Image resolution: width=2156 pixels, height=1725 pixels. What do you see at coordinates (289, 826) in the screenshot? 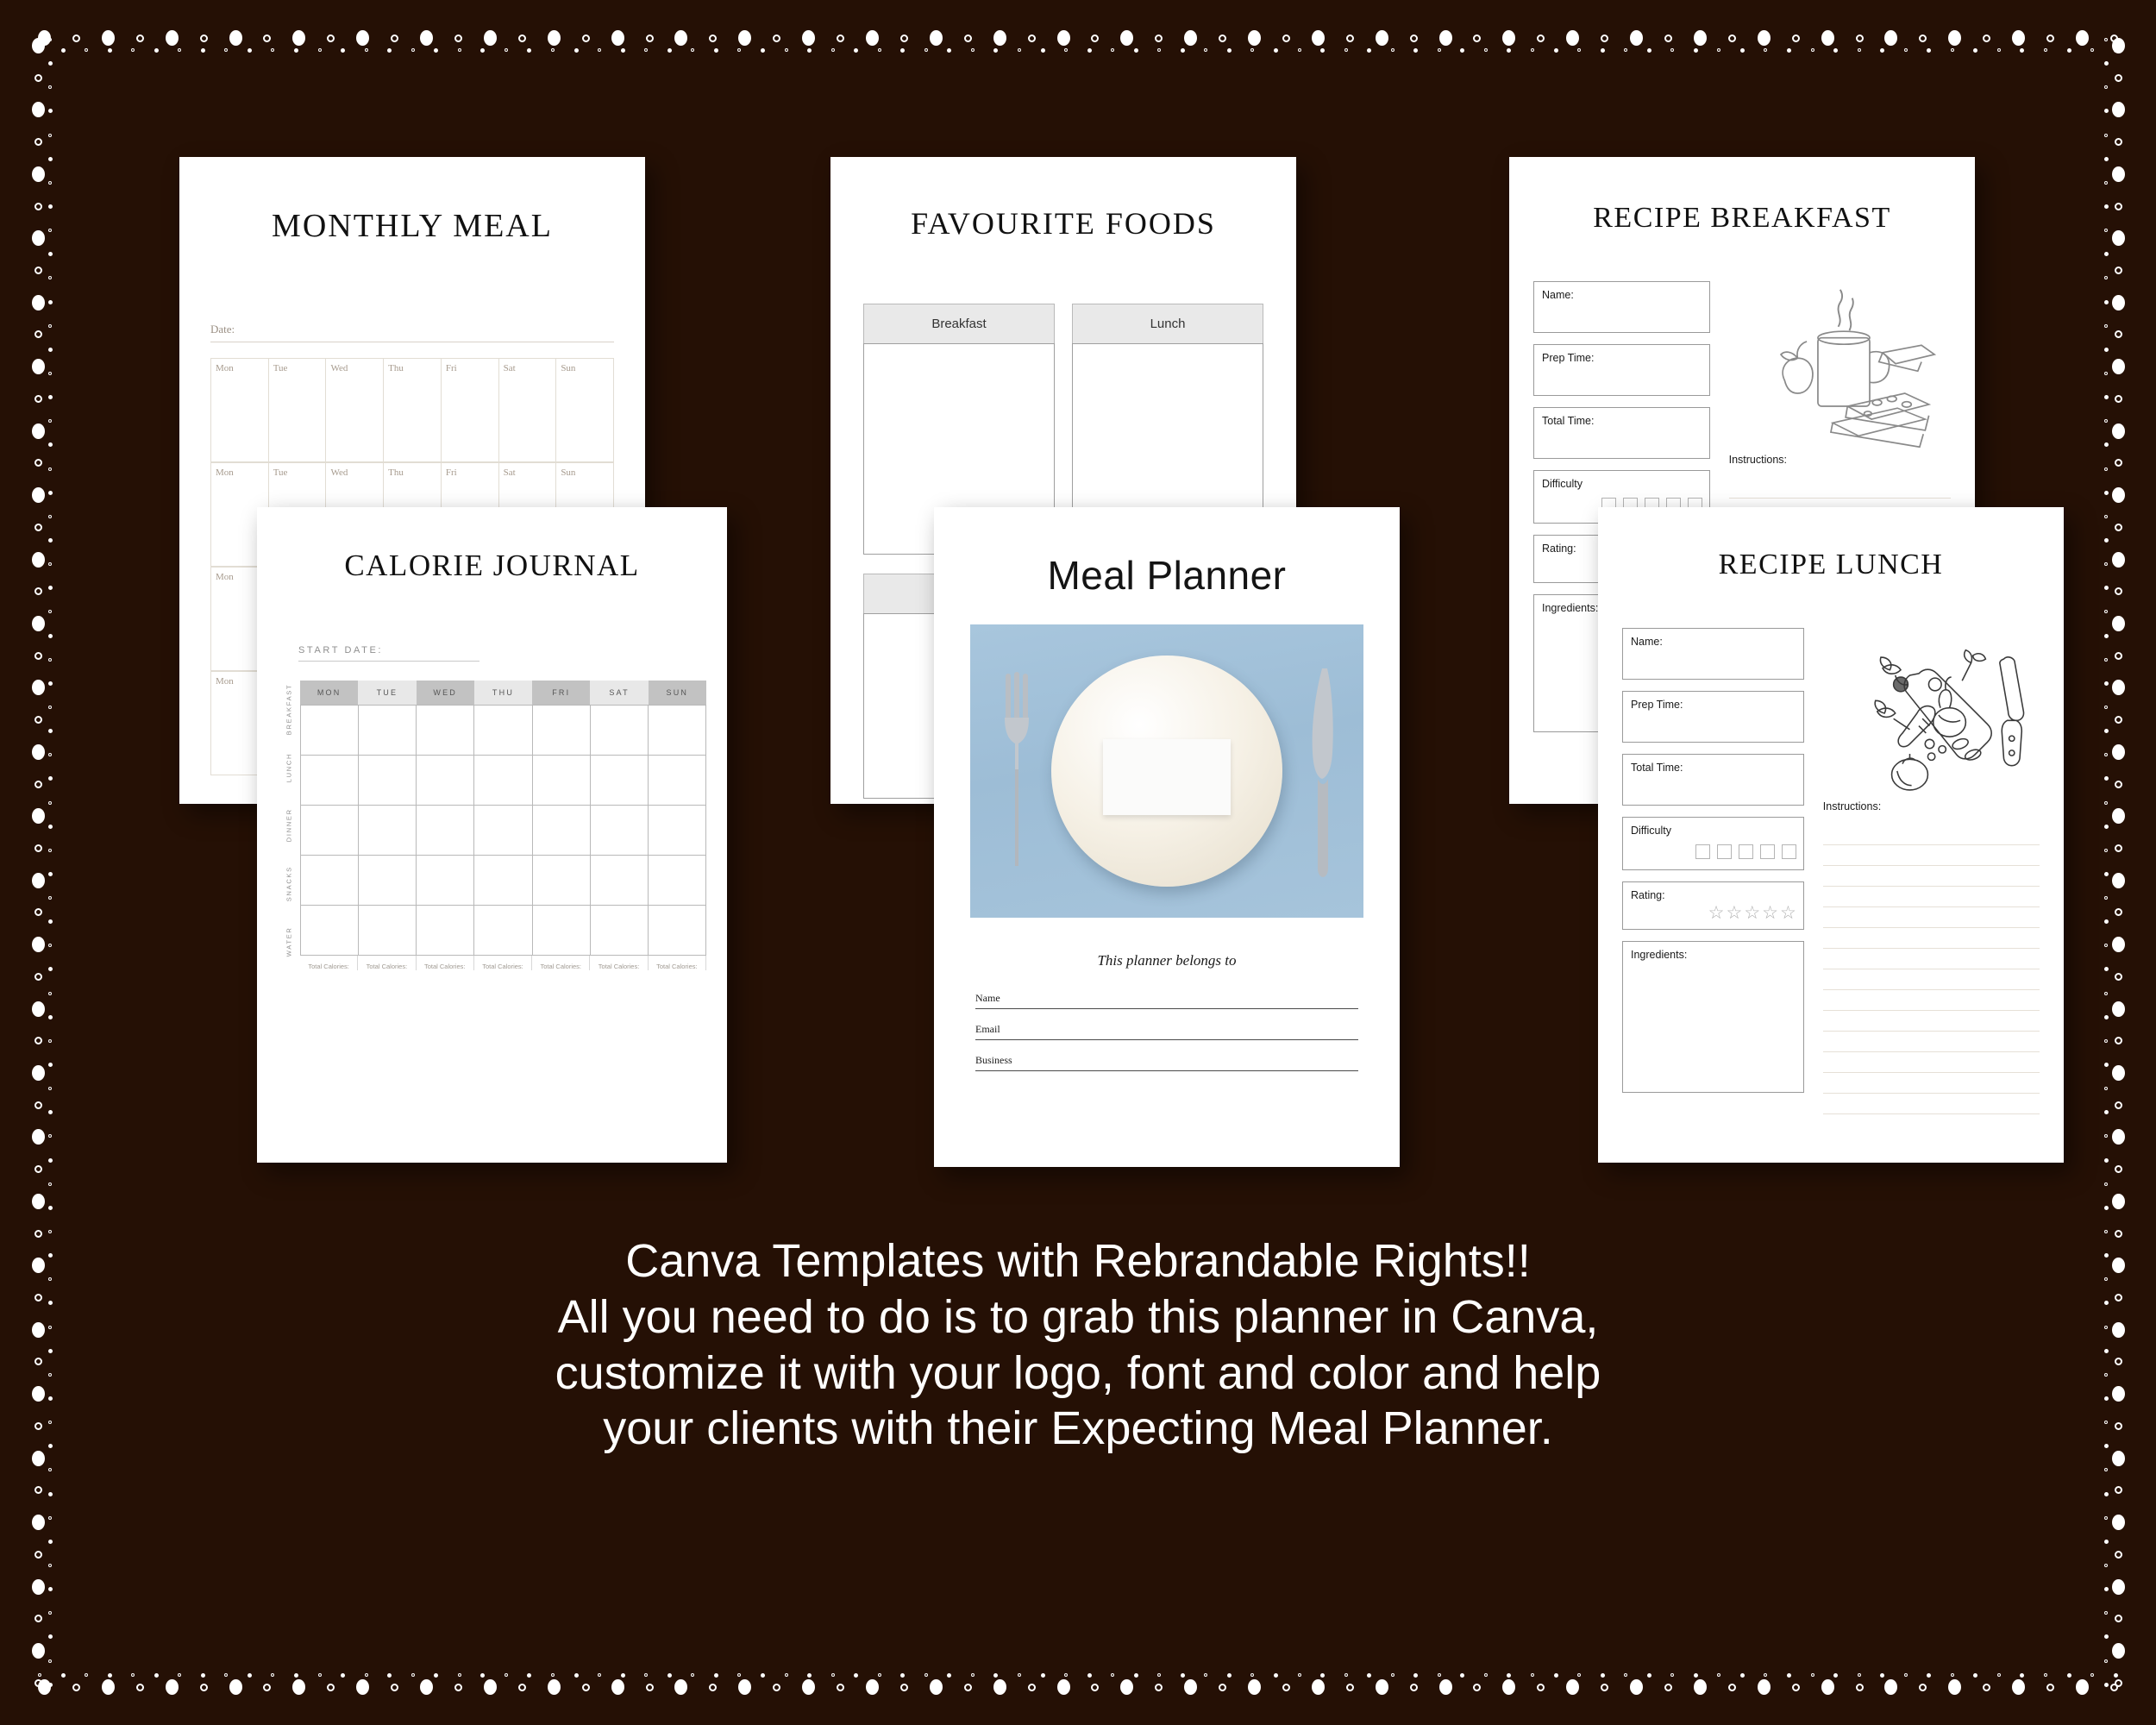
I see `calorie-journal-row-labels: BREAKFAST LUNCH DINNER SNACKS WATER` at bounding box center [289, 826].